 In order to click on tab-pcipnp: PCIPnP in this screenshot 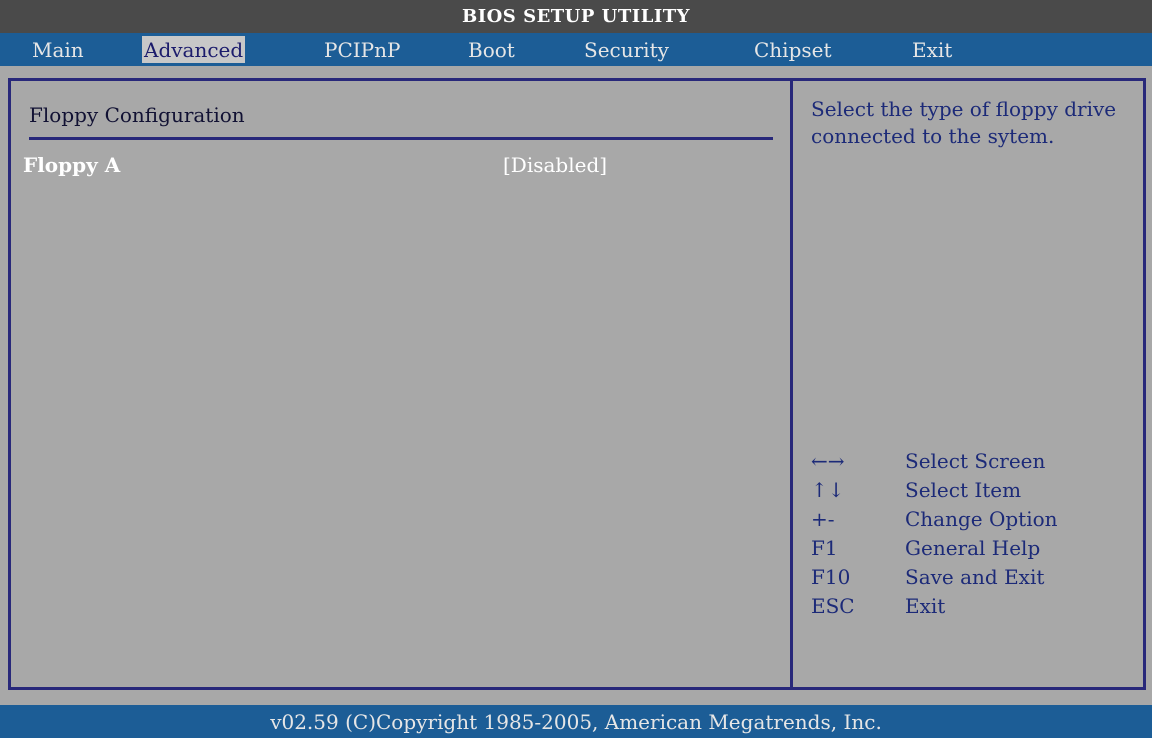, I will do `click(362, 49)`.